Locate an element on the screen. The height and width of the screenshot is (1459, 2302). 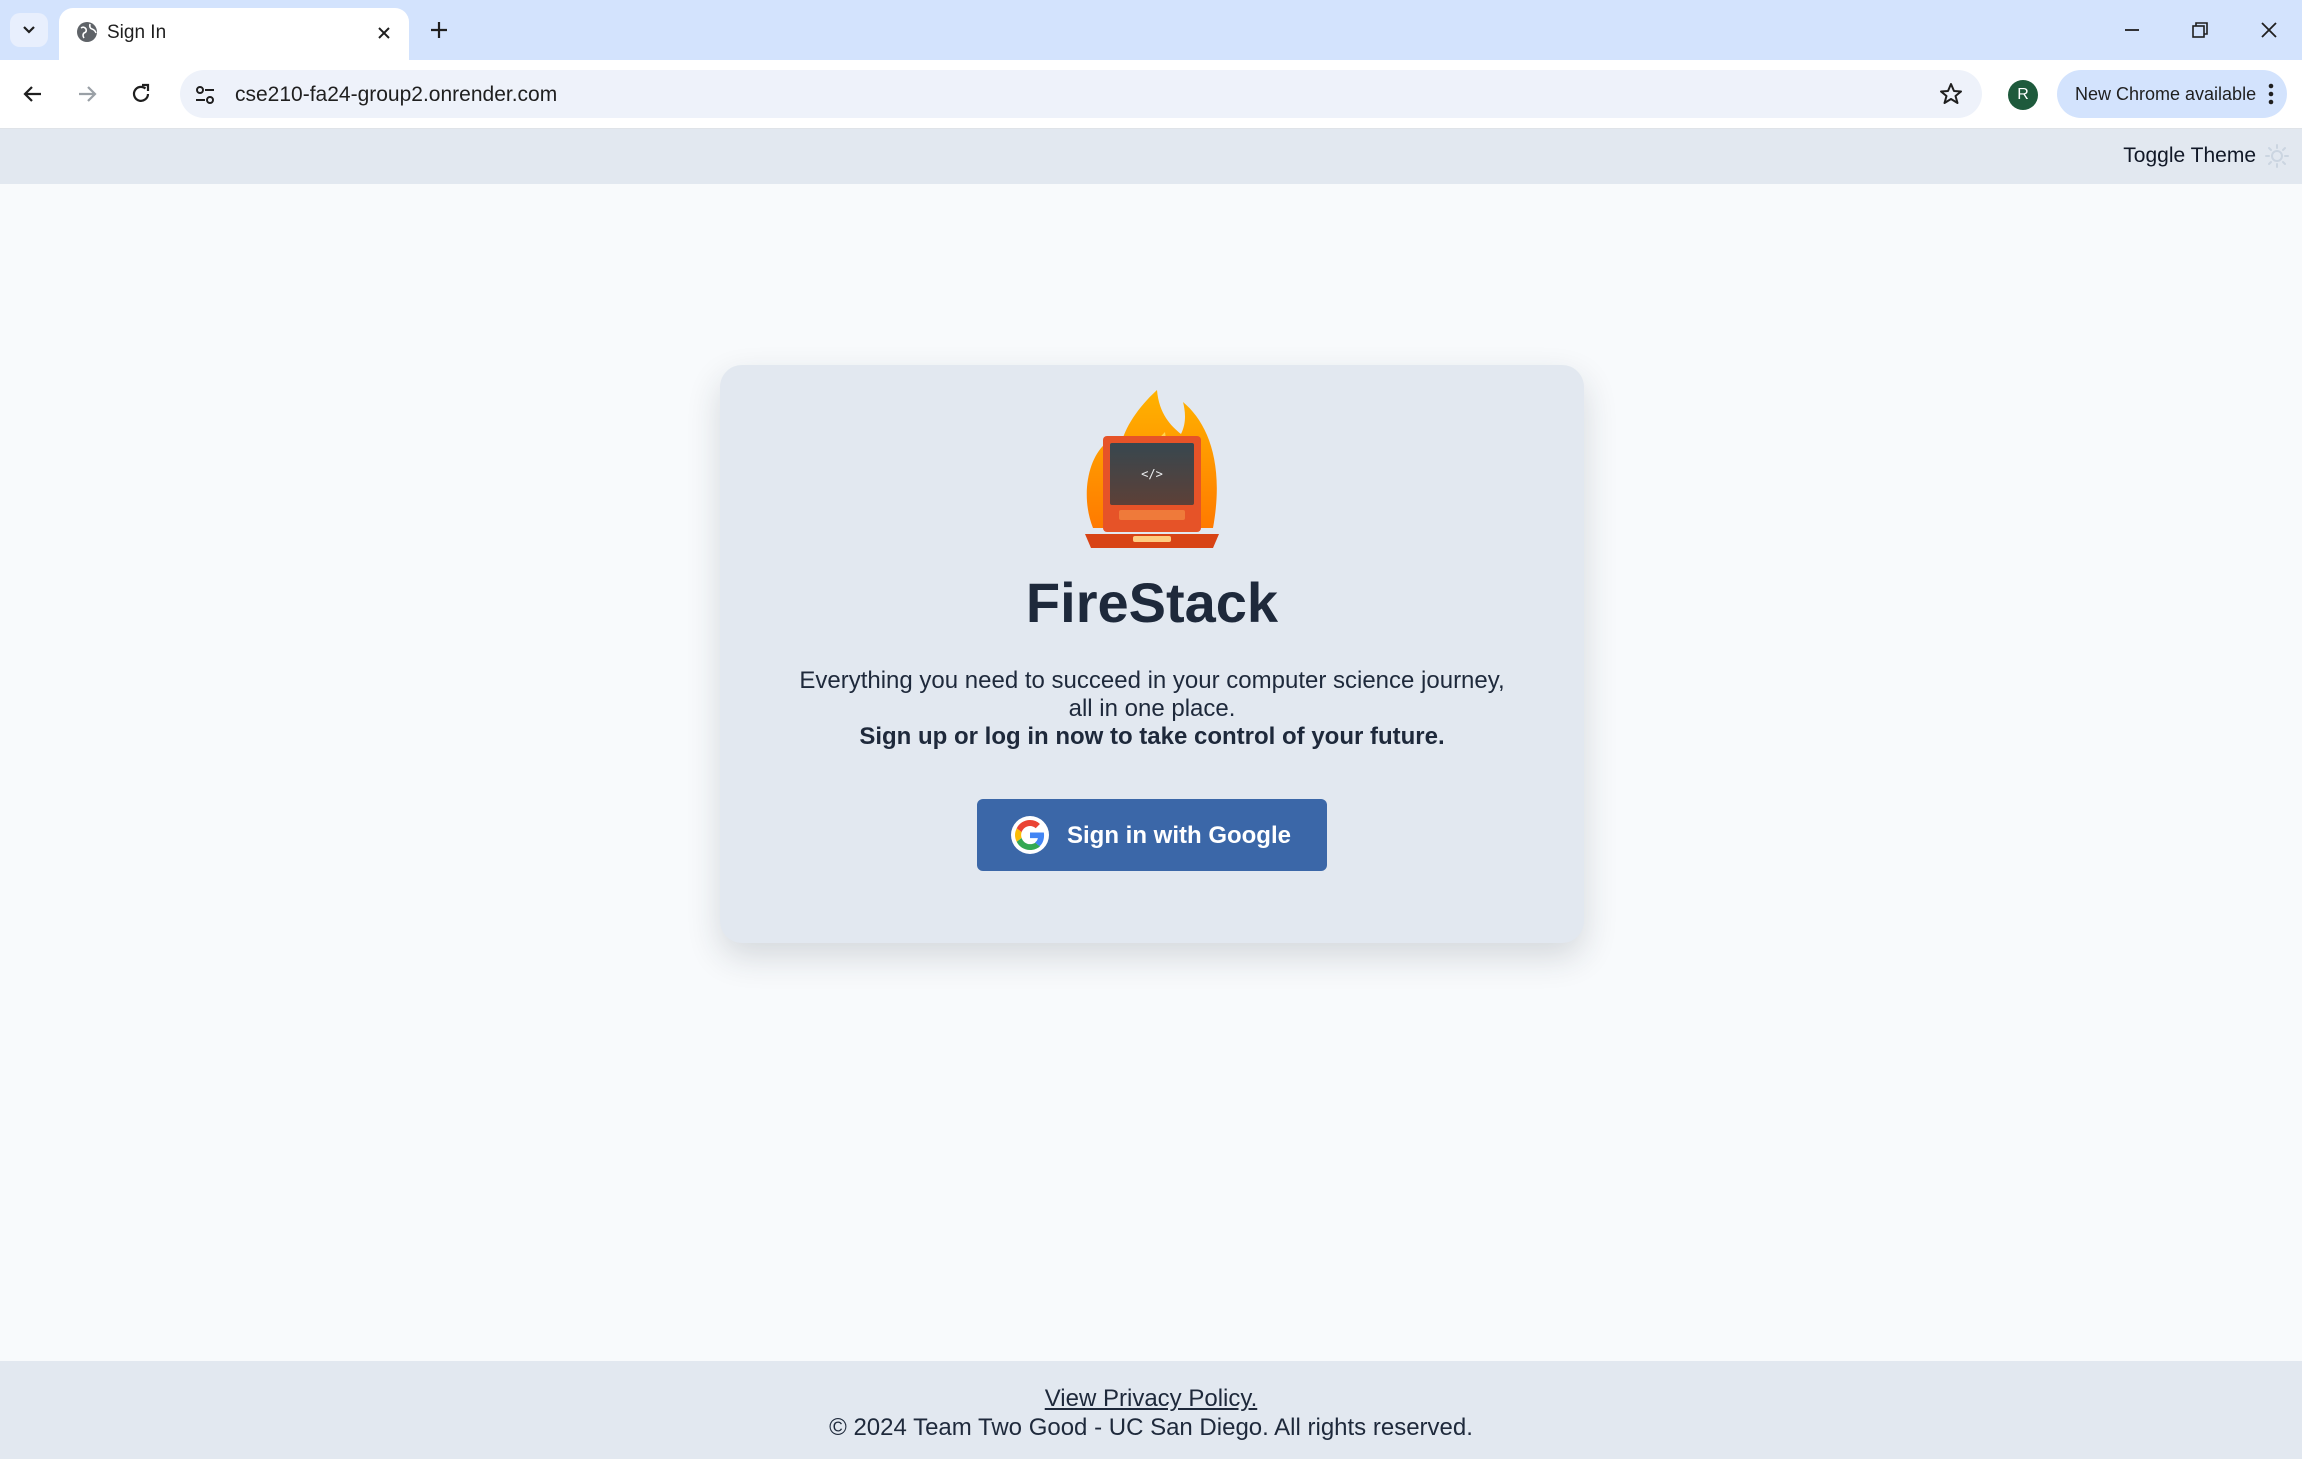
back-button is located at coordinates (33, 94).